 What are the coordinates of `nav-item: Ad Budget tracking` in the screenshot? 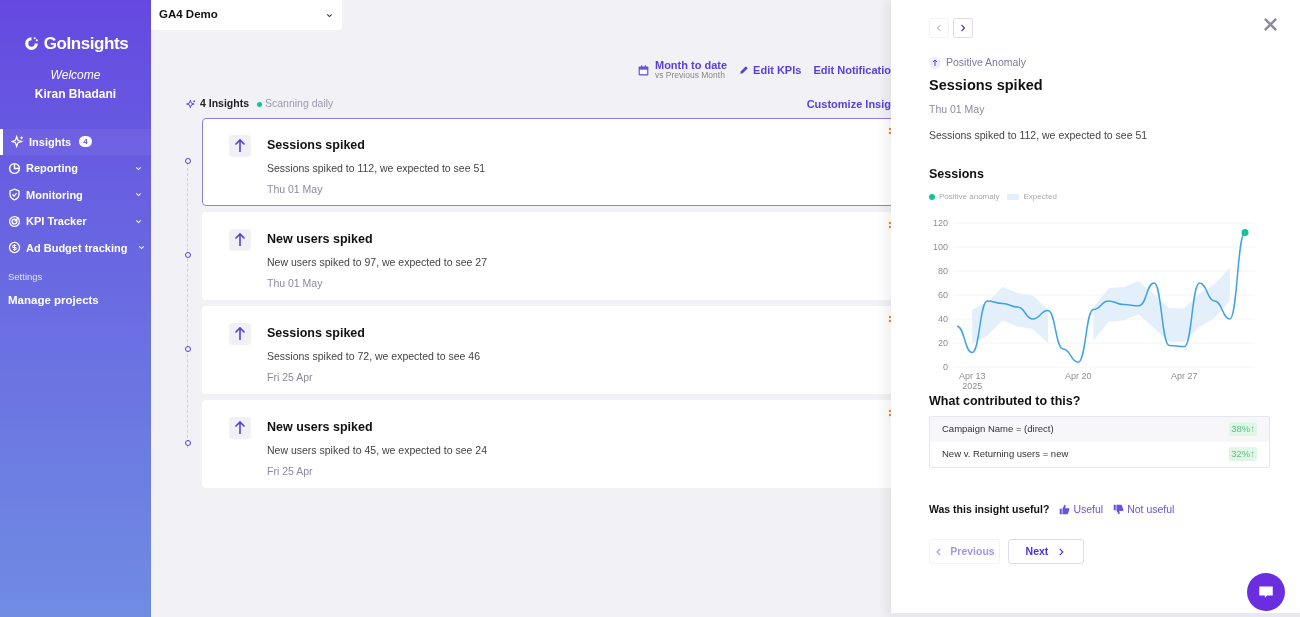 It's located at (75, 247).